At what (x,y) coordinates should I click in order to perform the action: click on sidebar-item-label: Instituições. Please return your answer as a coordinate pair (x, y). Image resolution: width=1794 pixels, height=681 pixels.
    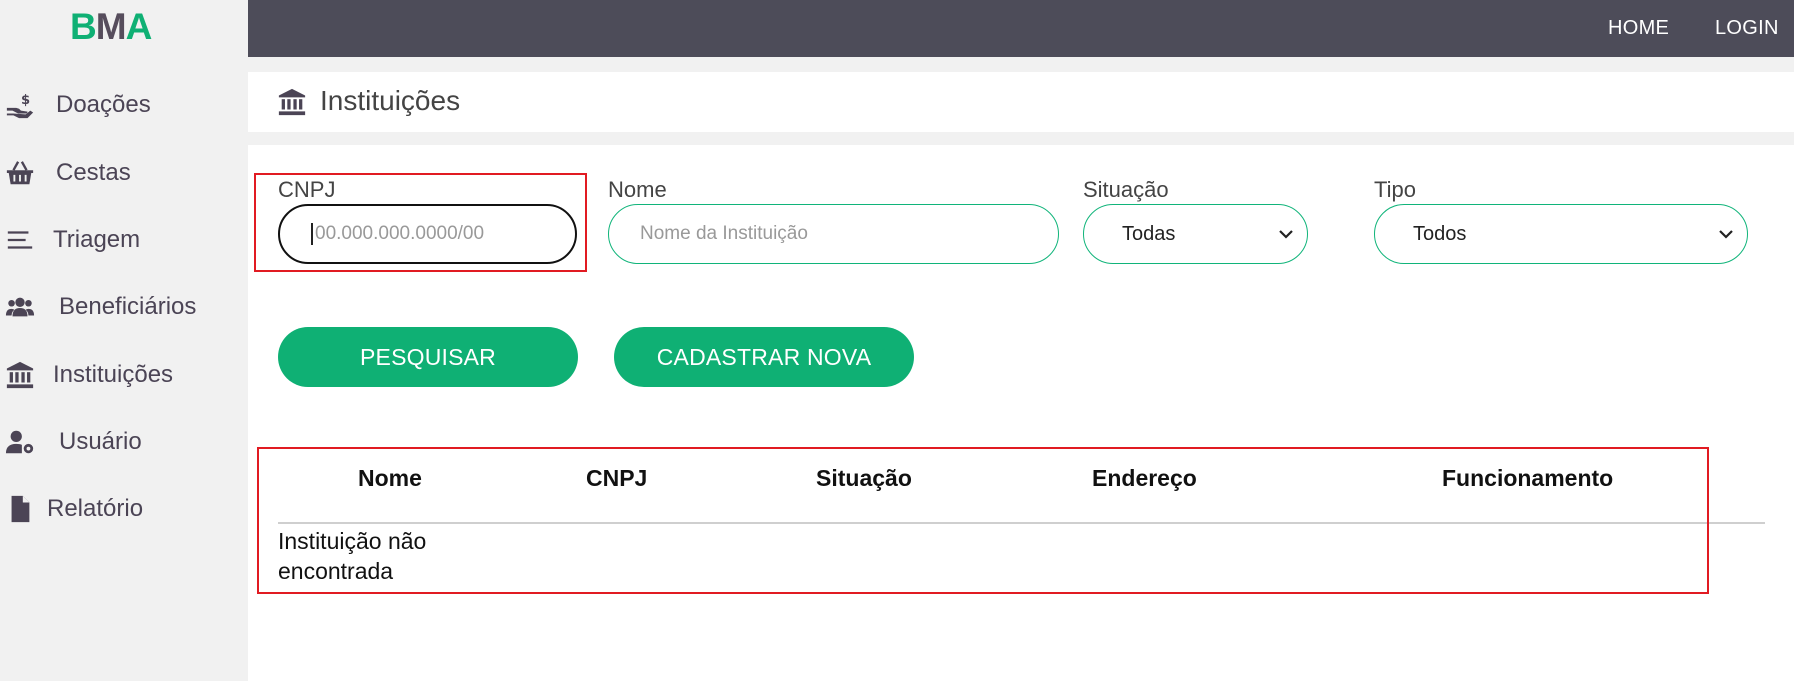
    Looking at the image, I should click on (113, 374).